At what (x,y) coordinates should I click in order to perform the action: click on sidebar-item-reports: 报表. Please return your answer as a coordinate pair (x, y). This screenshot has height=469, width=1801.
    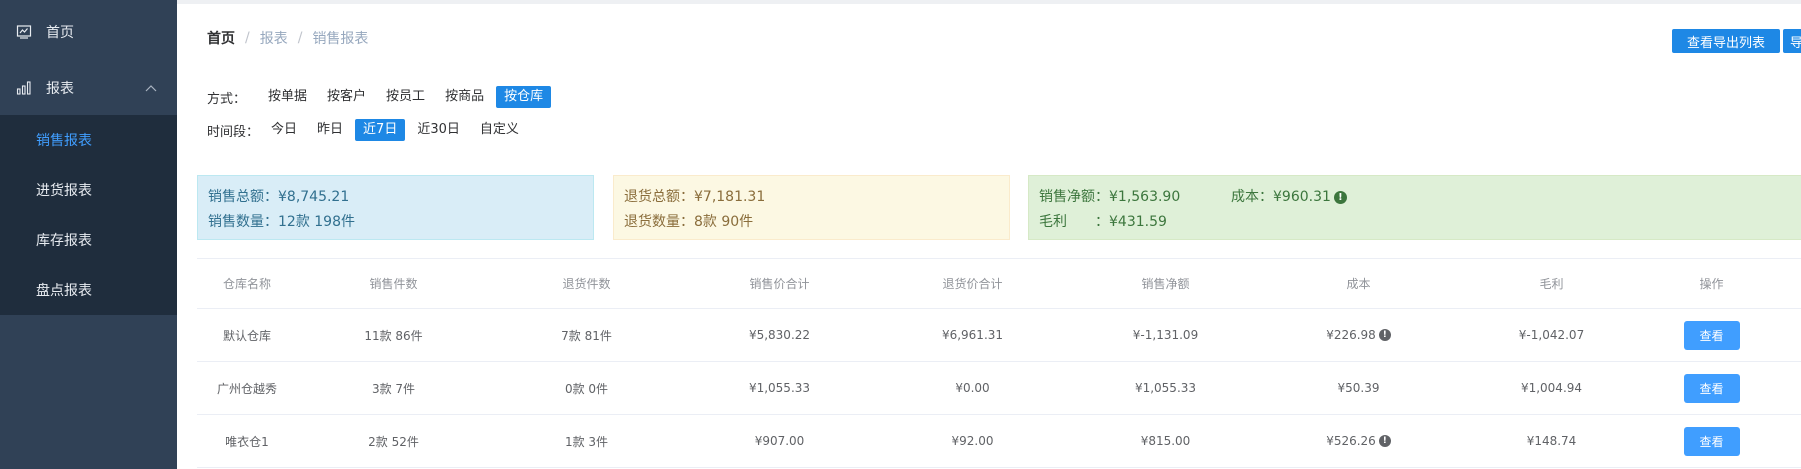
    Looking at the image, I should click on (88, 88).